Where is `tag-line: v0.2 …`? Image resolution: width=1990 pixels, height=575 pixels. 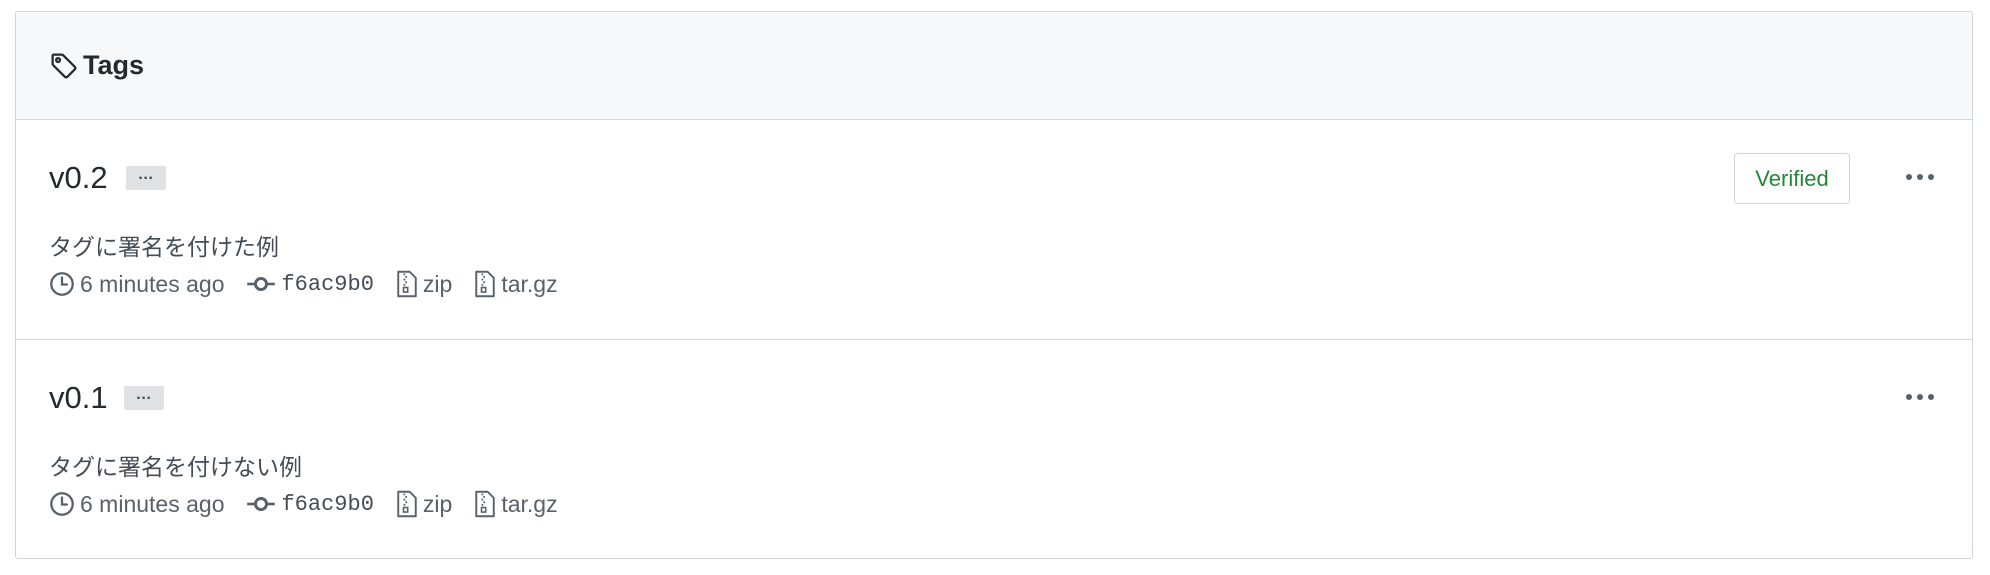
tag-line: v0.2 … is located at coordinates (107, 178).